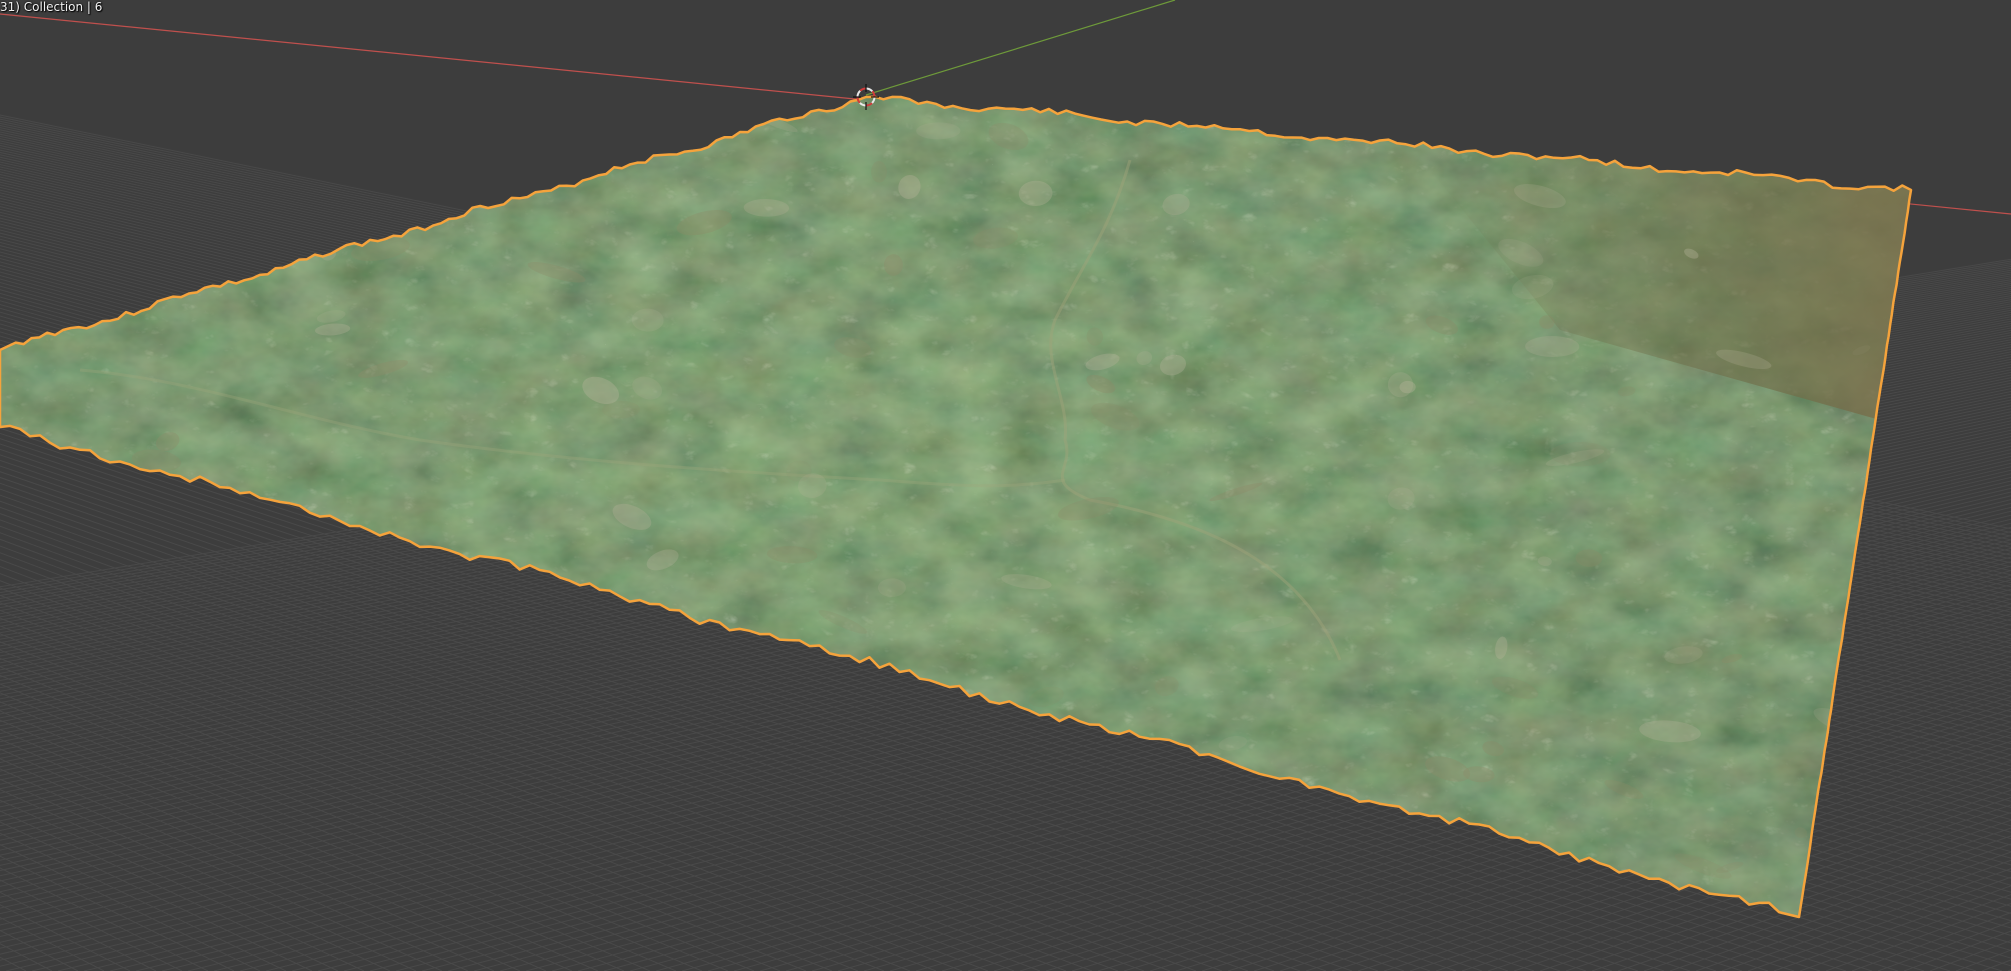  I want to click on viewport-info-text: 31) Collection | 6, so click(51, 7).